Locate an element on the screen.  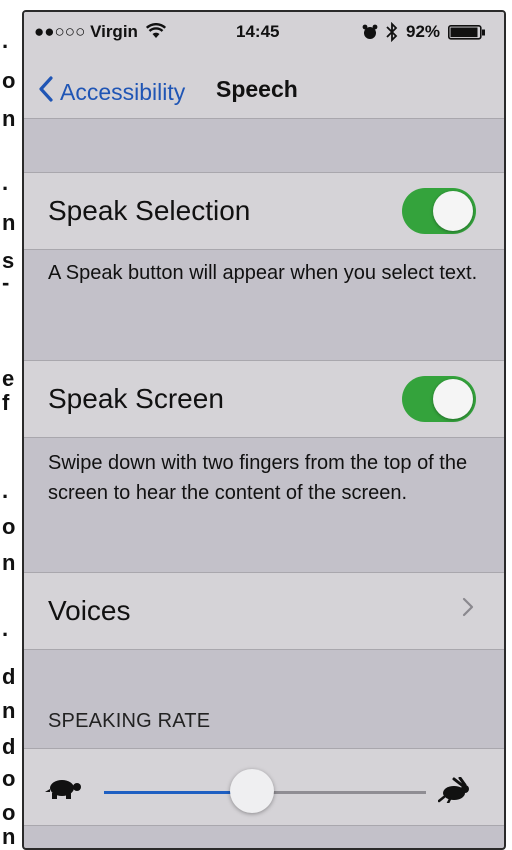
status-bar: ●●○○○ Virgin 14:45 92% is located at coordinates (264, 32).